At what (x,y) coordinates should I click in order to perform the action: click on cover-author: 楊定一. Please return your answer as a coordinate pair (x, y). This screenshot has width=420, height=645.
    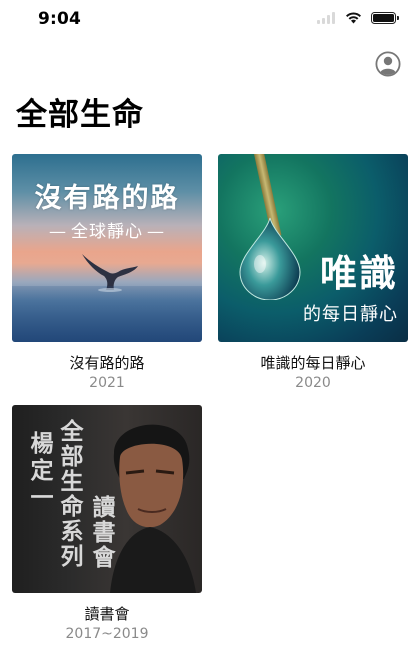
    Looking at the image, I should click on (39, 471).